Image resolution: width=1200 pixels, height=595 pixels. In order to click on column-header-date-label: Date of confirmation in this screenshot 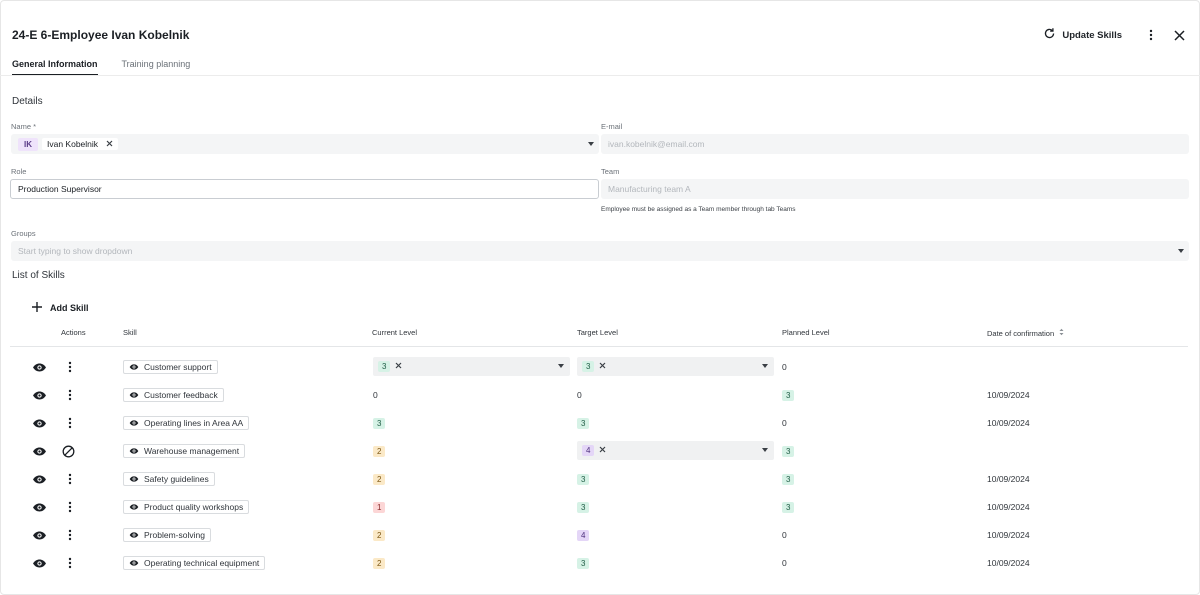, I will do `click(1021, 333)`.